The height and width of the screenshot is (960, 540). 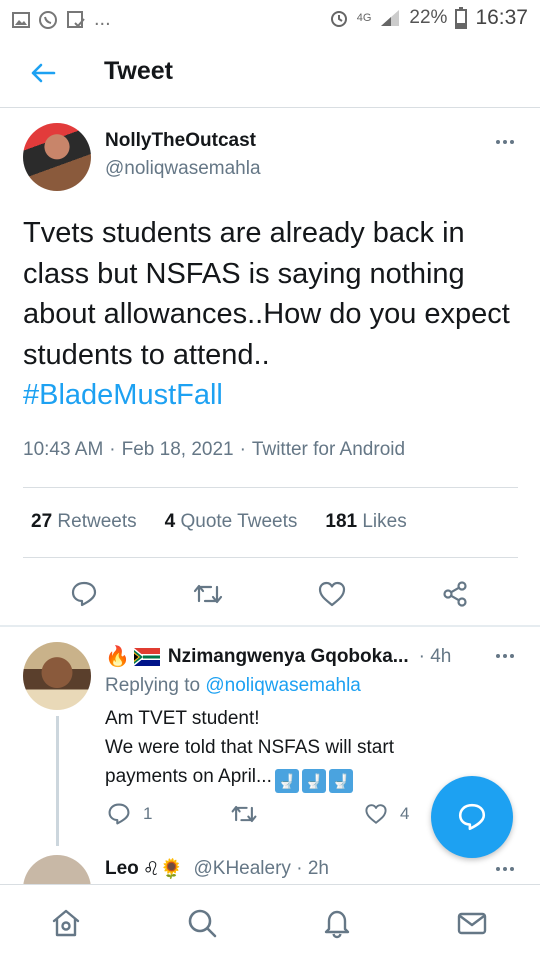 I want to click on reply-handle: @KHealery · 2h, so click(x=260, y=869).